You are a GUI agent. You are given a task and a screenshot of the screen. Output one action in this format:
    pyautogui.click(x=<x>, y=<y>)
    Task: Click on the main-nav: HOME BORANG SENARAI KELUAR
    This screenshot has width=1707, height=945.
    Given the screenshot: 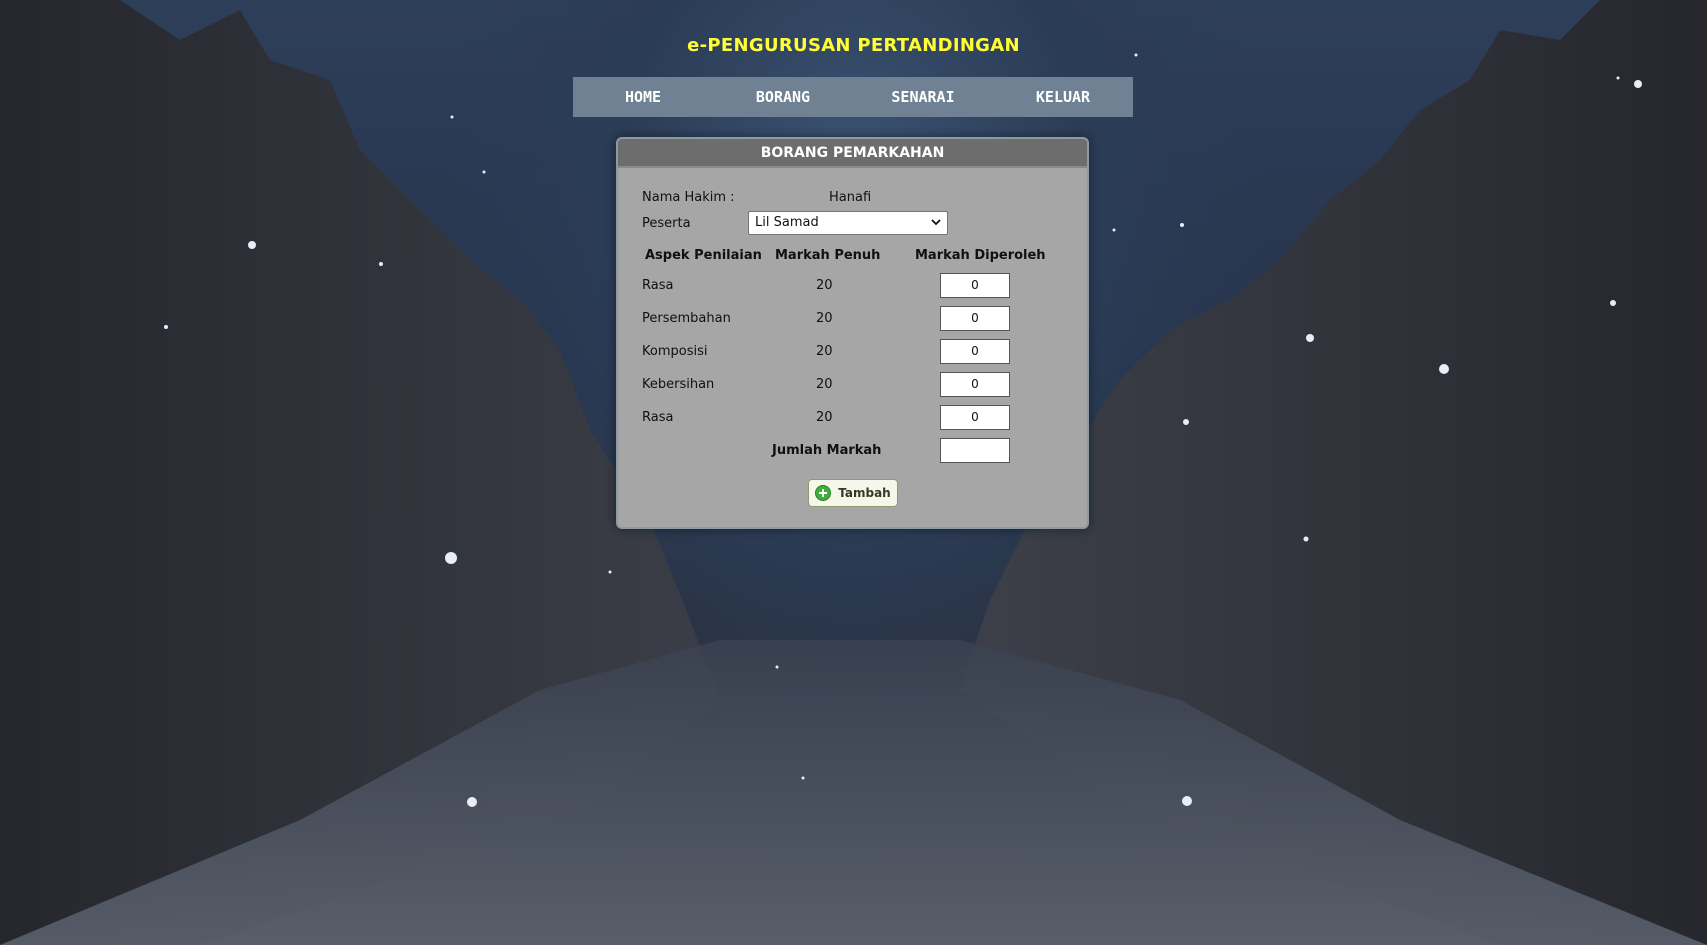 What is the action you would take?
    pyautogui.click(x=853, y=97)
    